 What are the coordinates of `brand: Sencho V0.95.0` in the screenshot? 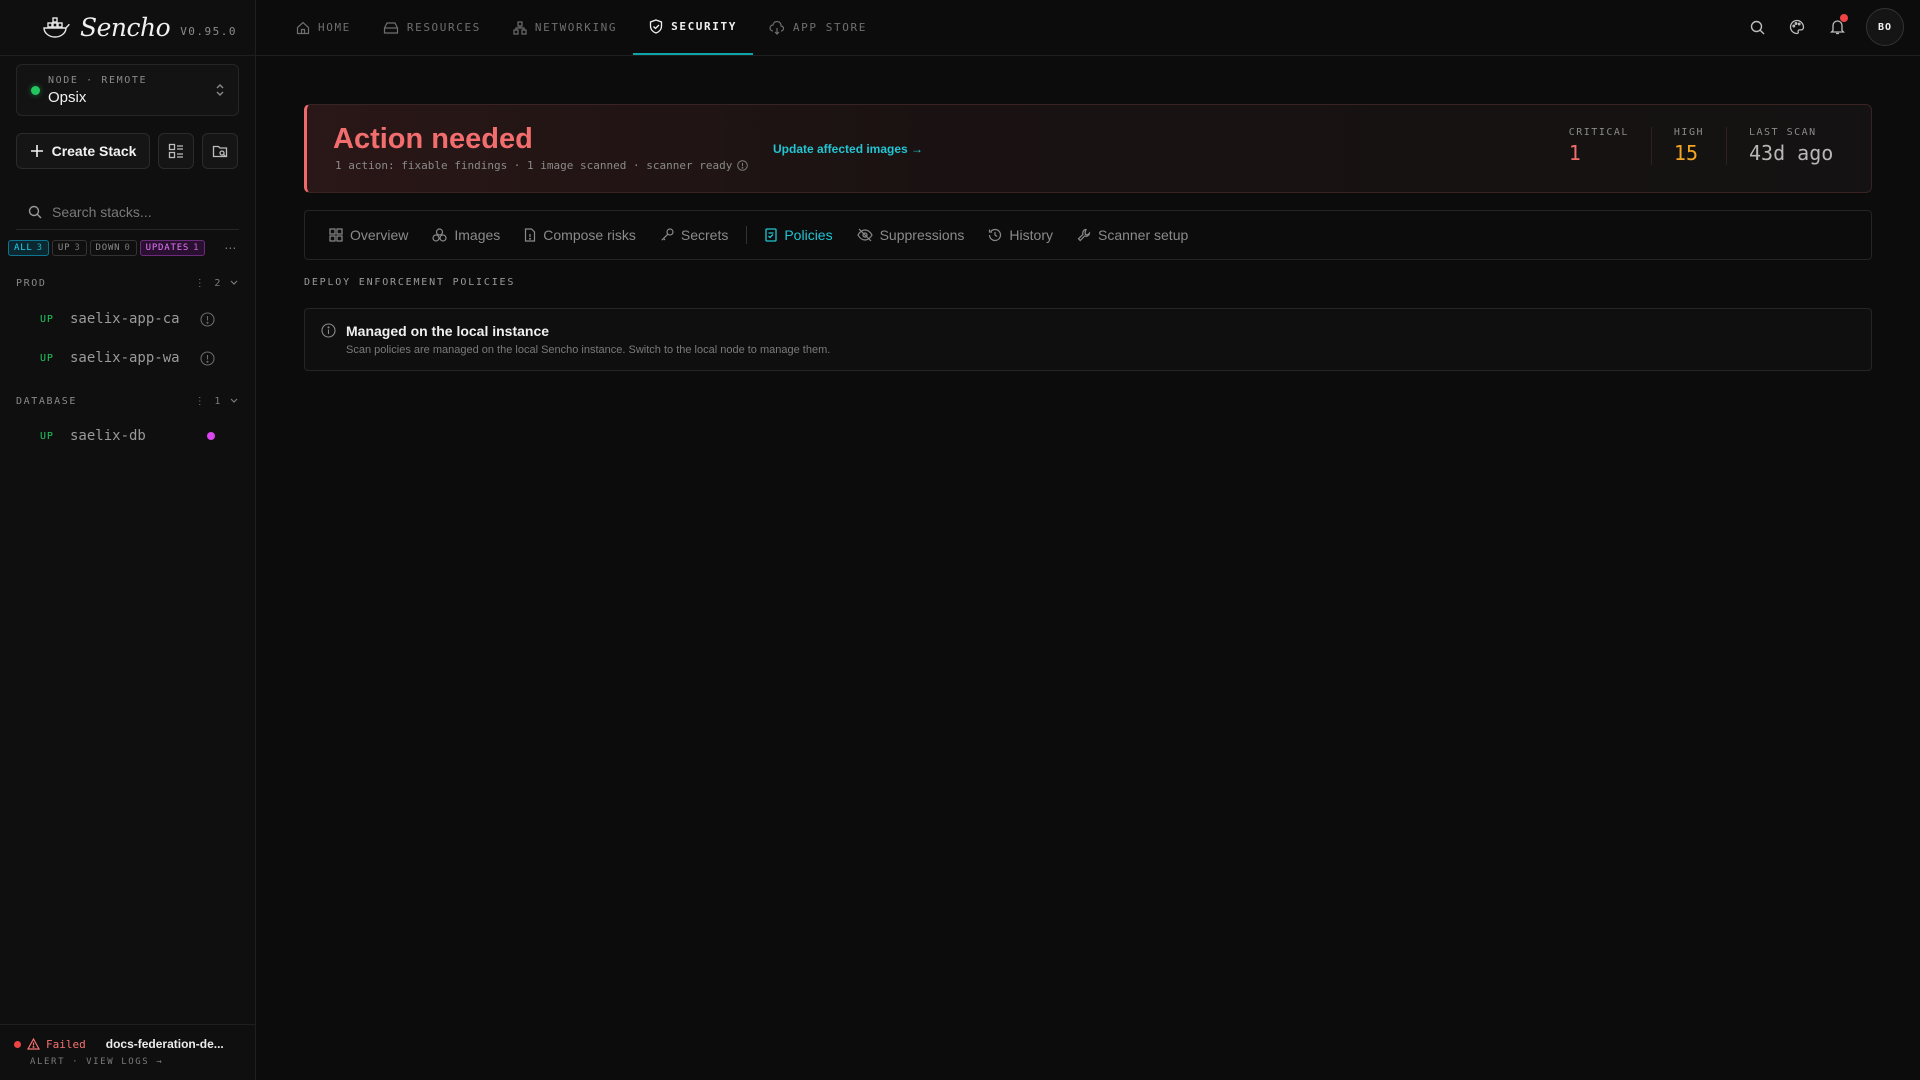 It's located at (127, 28).